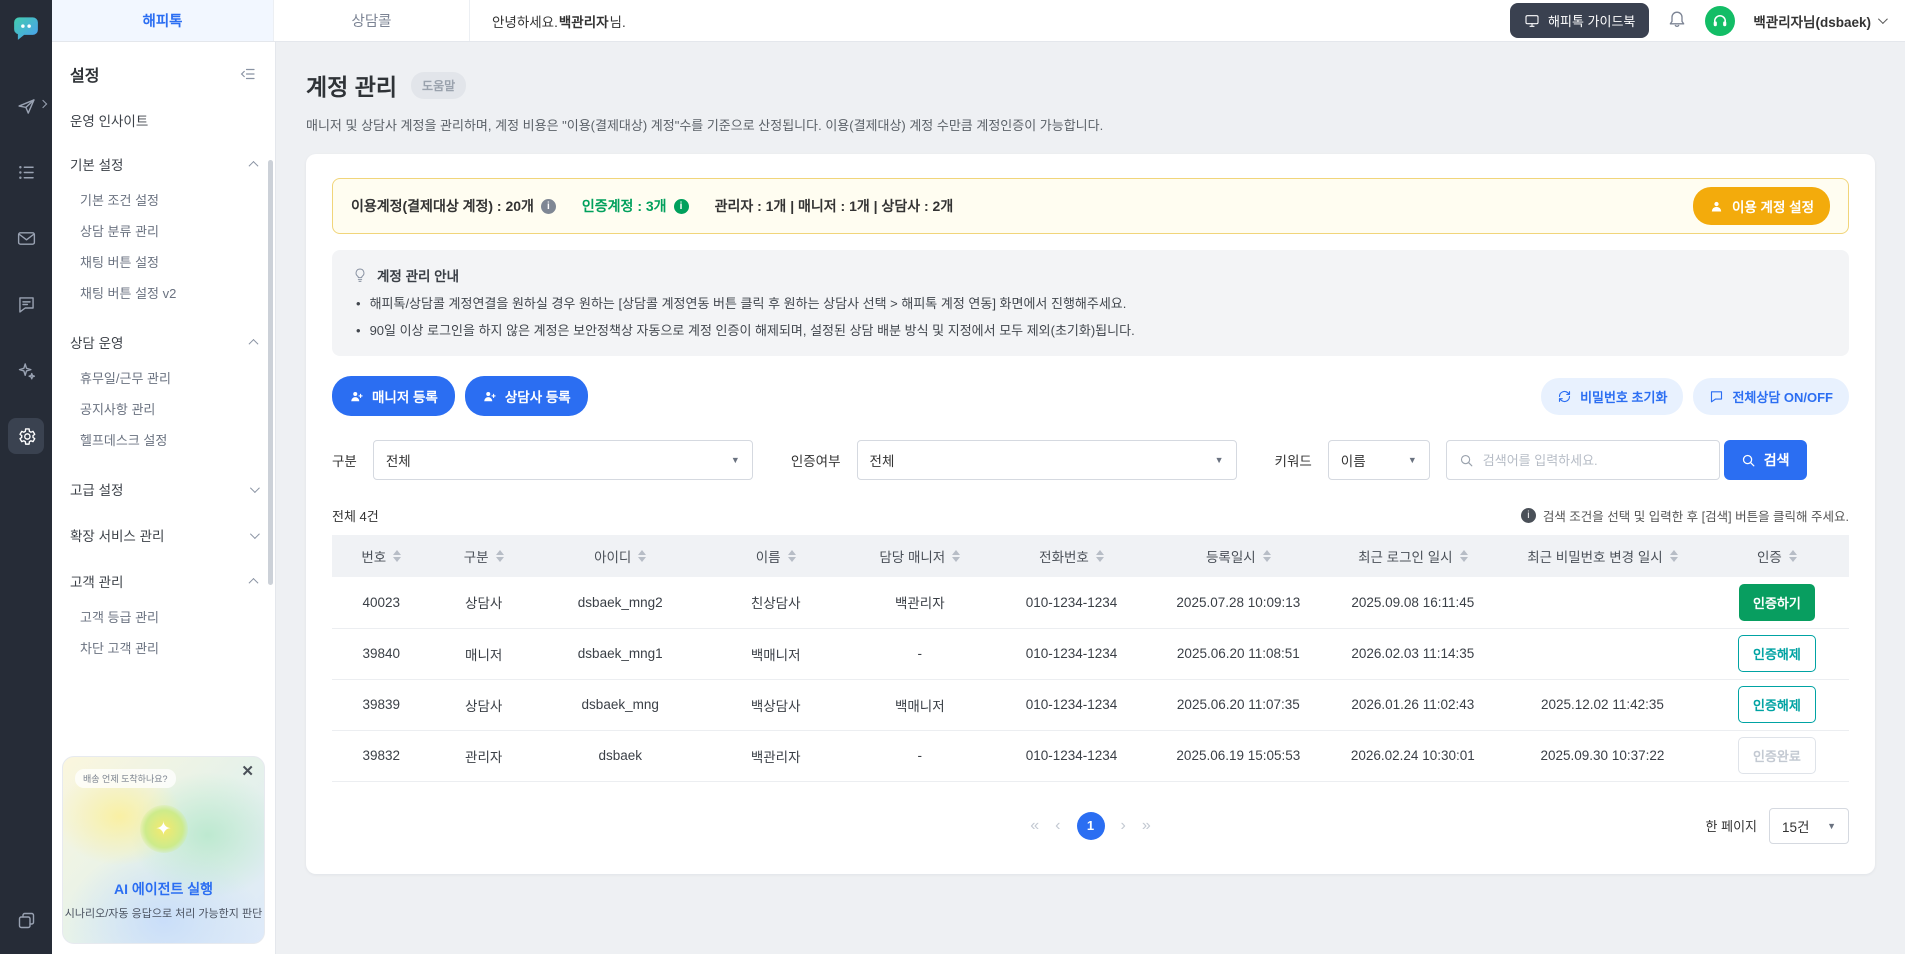 Image resolution: width=1905 pixels, height=954 pixels. What do you see at coordinates (1071, 556) in the screenshot?
I see `column-header-phone: 전화번호` at bounding box center [1071, 556].